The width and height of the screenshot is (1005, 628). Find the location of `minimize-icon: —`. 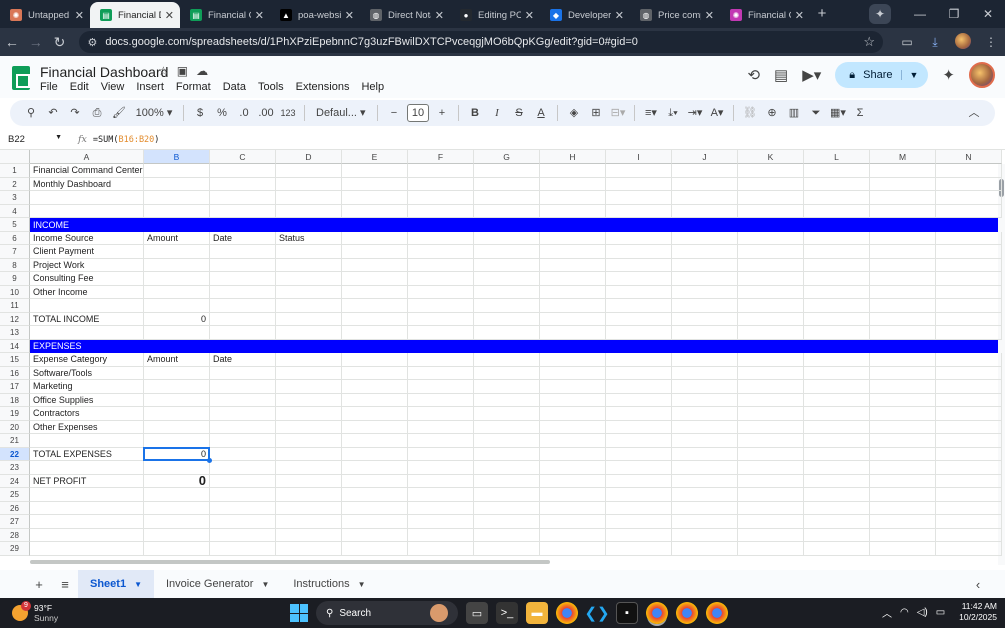

minimize-icon: — is located at coordinates (920, 14).